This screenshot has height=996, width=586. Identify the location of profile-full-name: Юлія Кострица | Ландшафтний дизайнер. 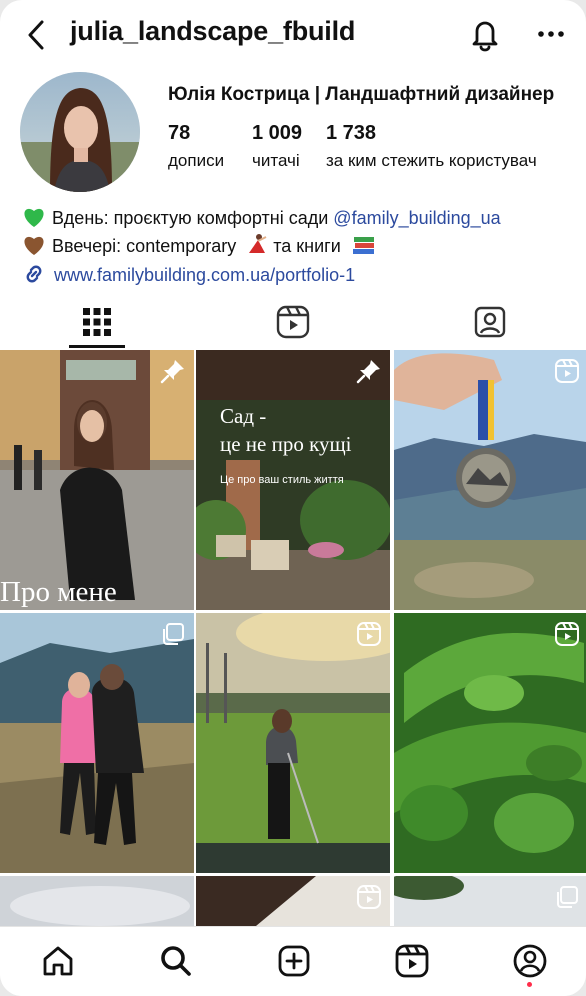
(361, 94).